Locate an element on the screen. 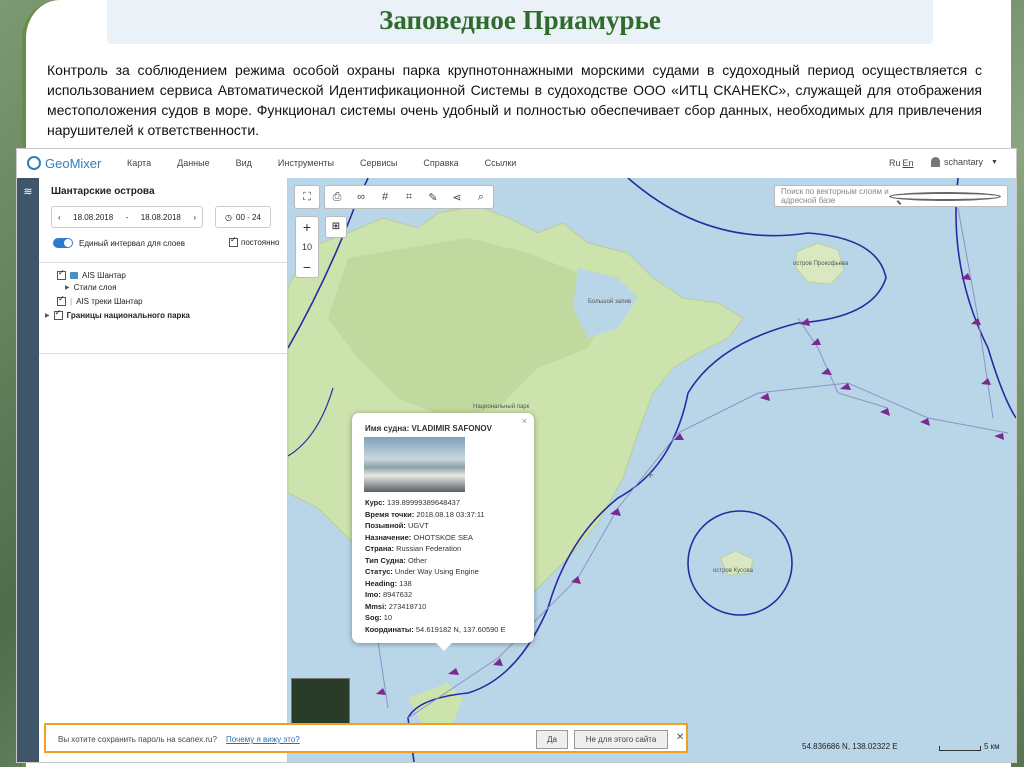  menu-tools: Инструменты is located at coordinates (306, 163).